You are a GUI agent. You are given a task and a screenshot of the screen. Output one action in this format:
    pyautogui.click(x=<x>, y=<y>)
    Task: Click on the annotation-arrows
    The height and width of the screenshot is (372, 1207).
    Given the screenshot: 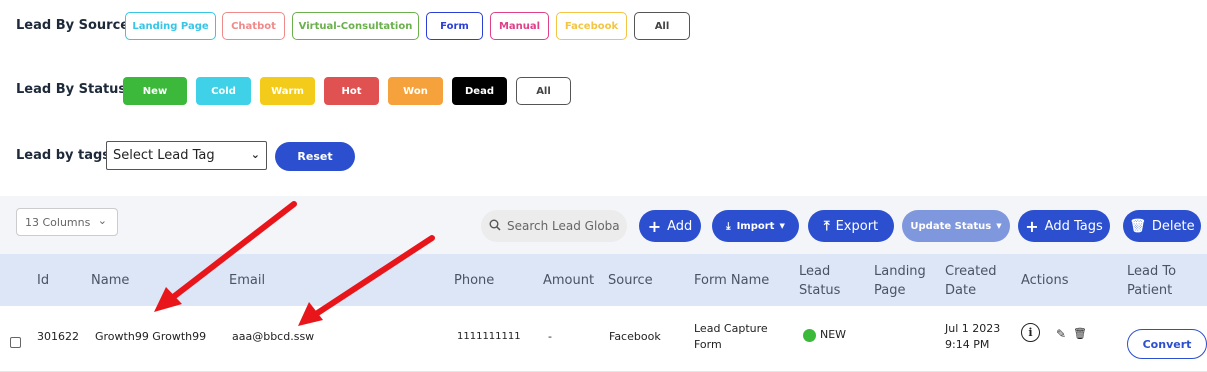 What is the action you would take?
    pyautogui.click(x=294, y=263)
    